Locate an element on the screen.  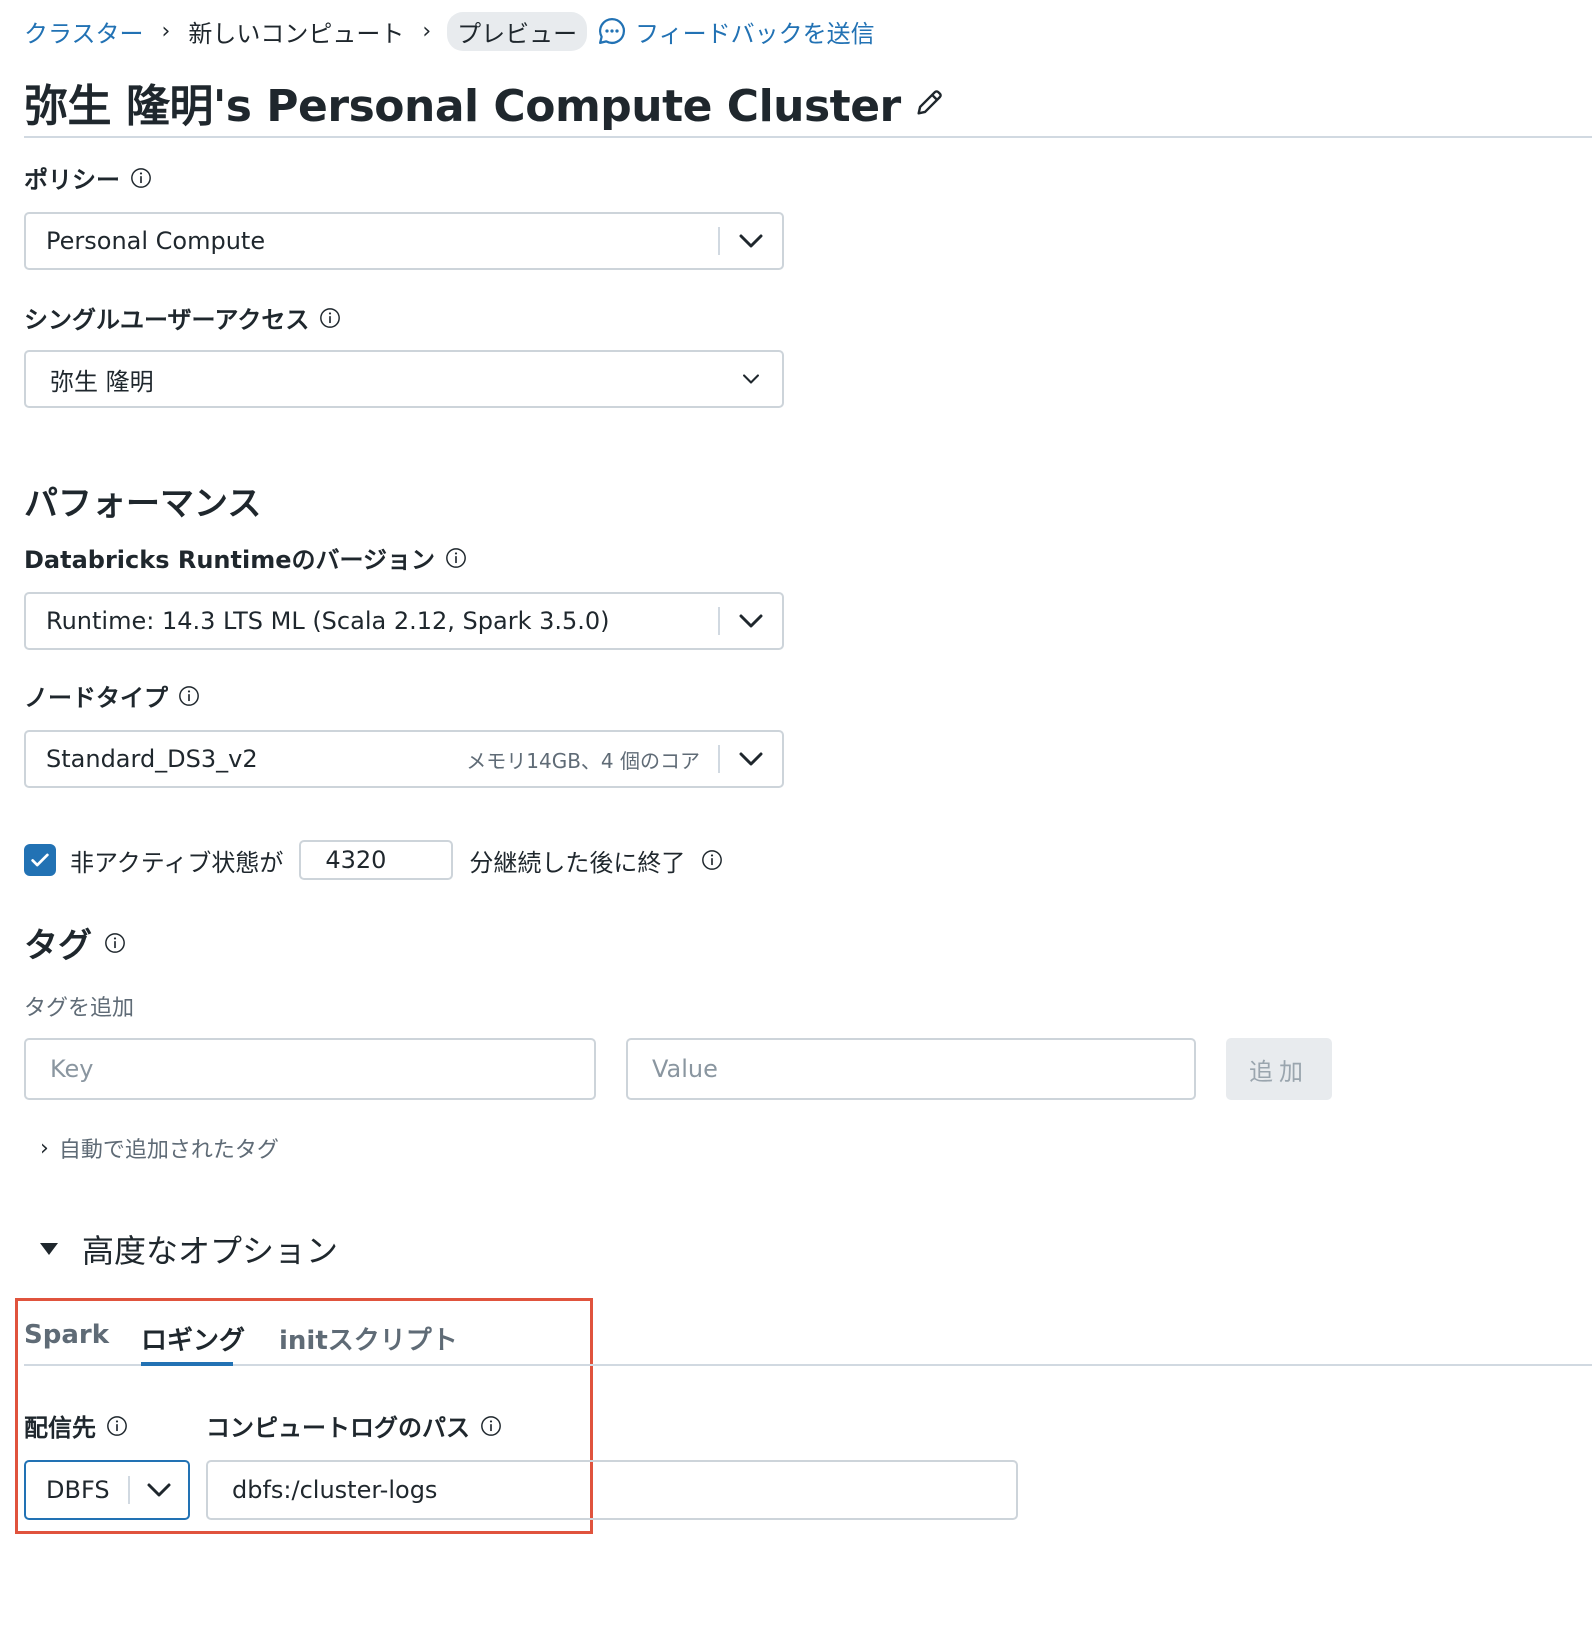
breadcrumb: クラスター › 新しいコンピュート › プレビュー フィードバックを送信 is located at coordinates (449, 31).